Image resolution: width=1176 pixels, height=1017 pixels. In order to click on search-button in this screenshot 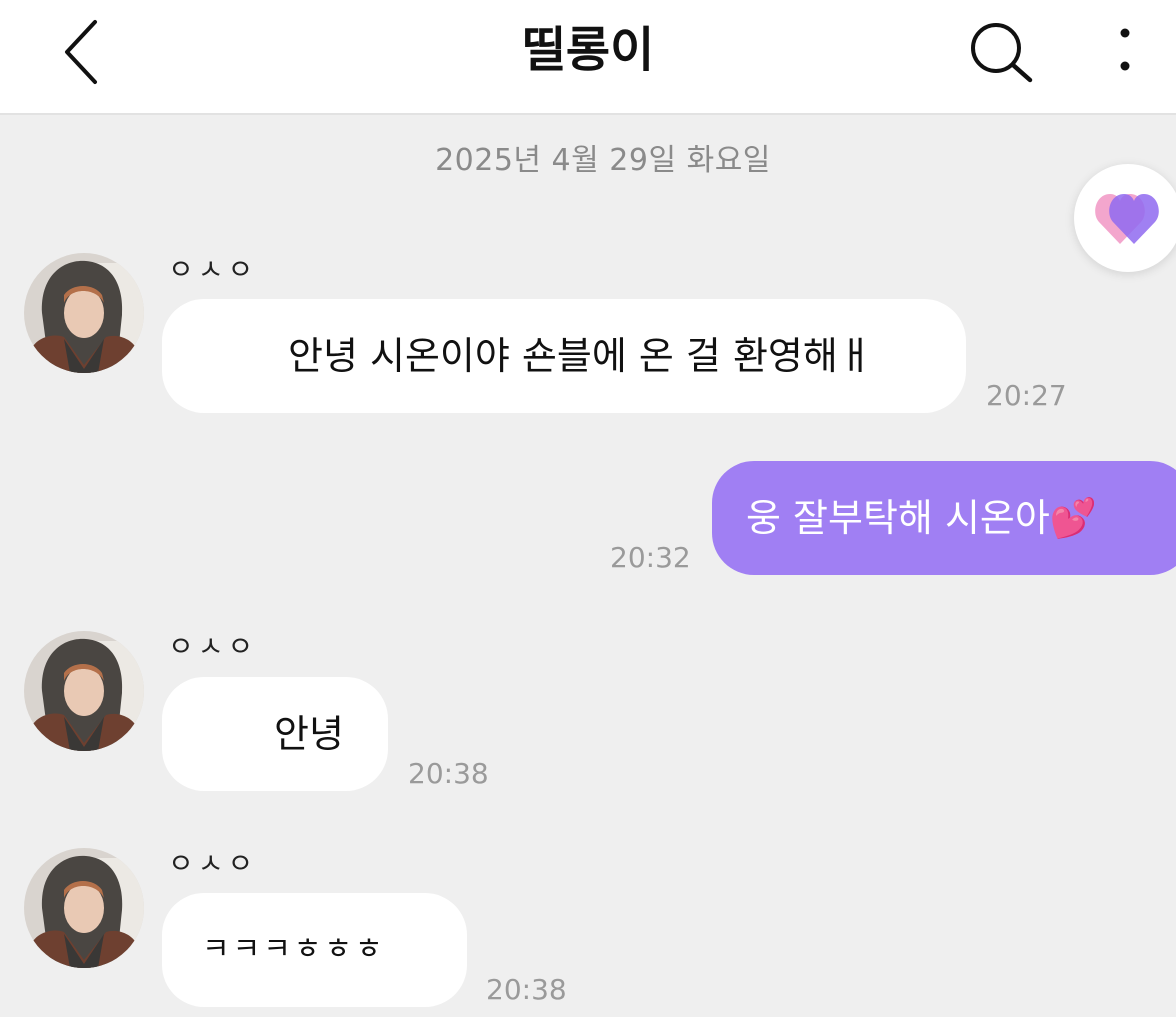, I will do `click(1000, 54)`.